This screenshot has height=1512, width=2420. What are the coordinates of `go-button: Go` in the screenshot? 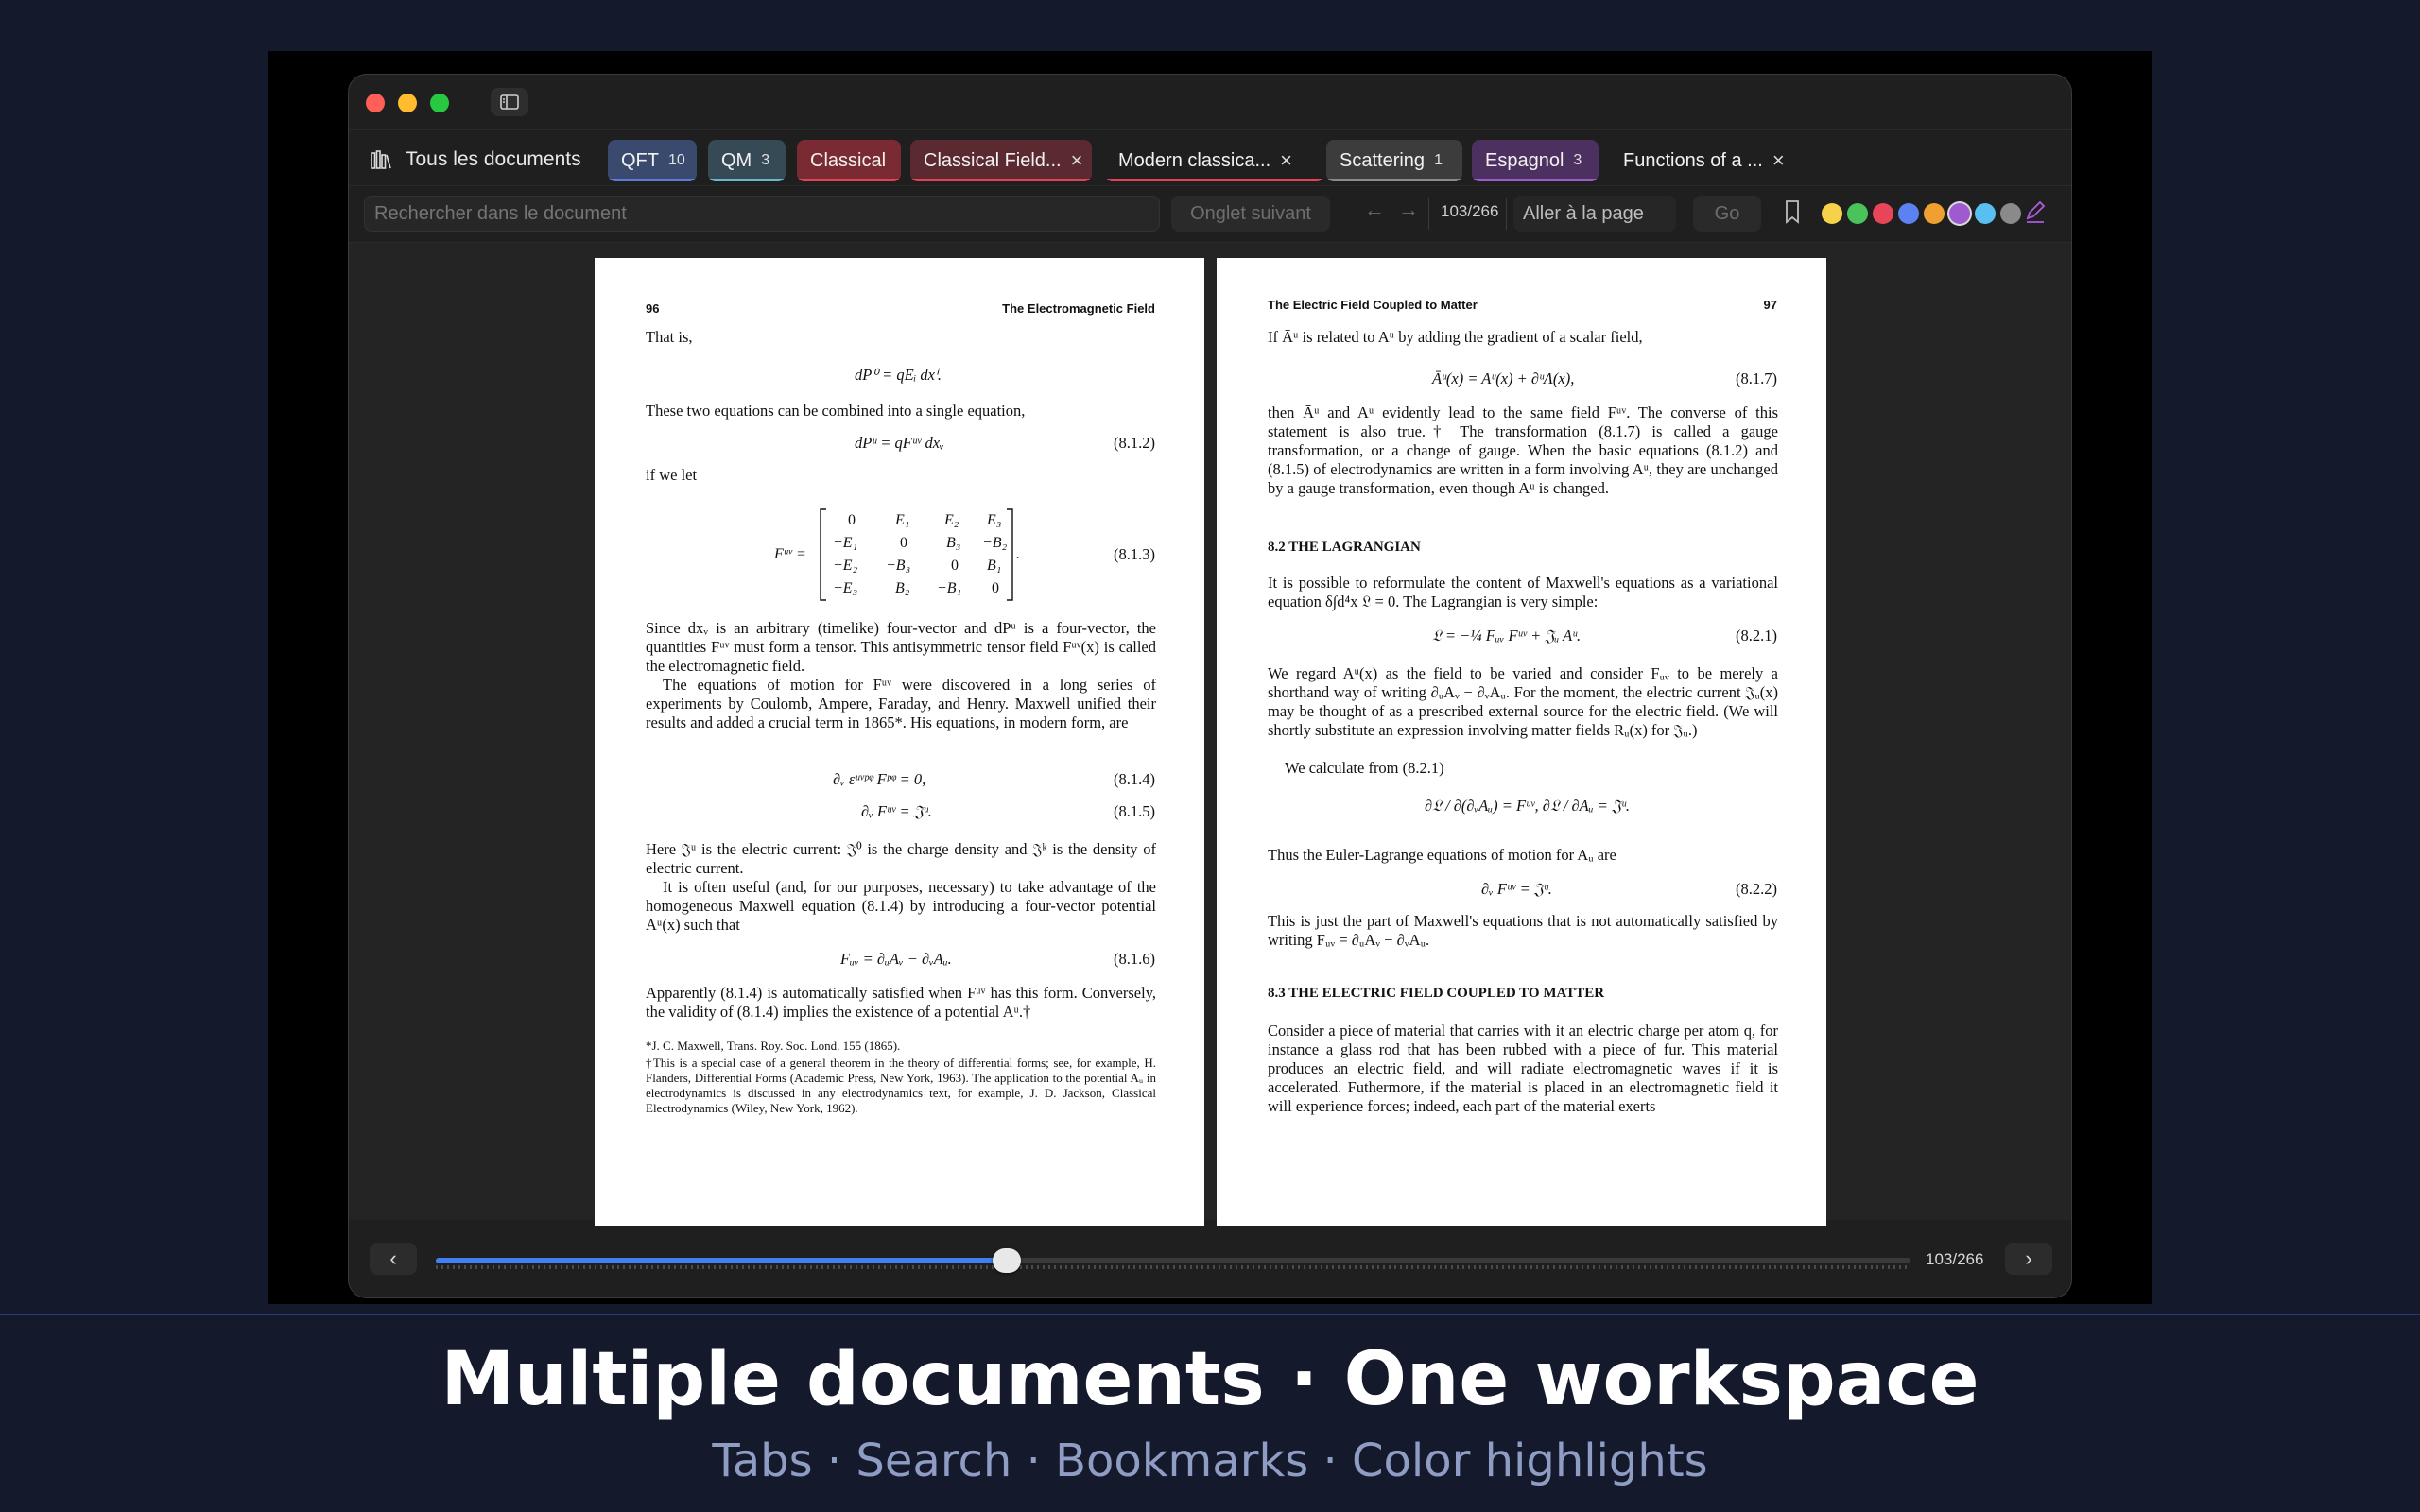 It's located at (1727, 214).